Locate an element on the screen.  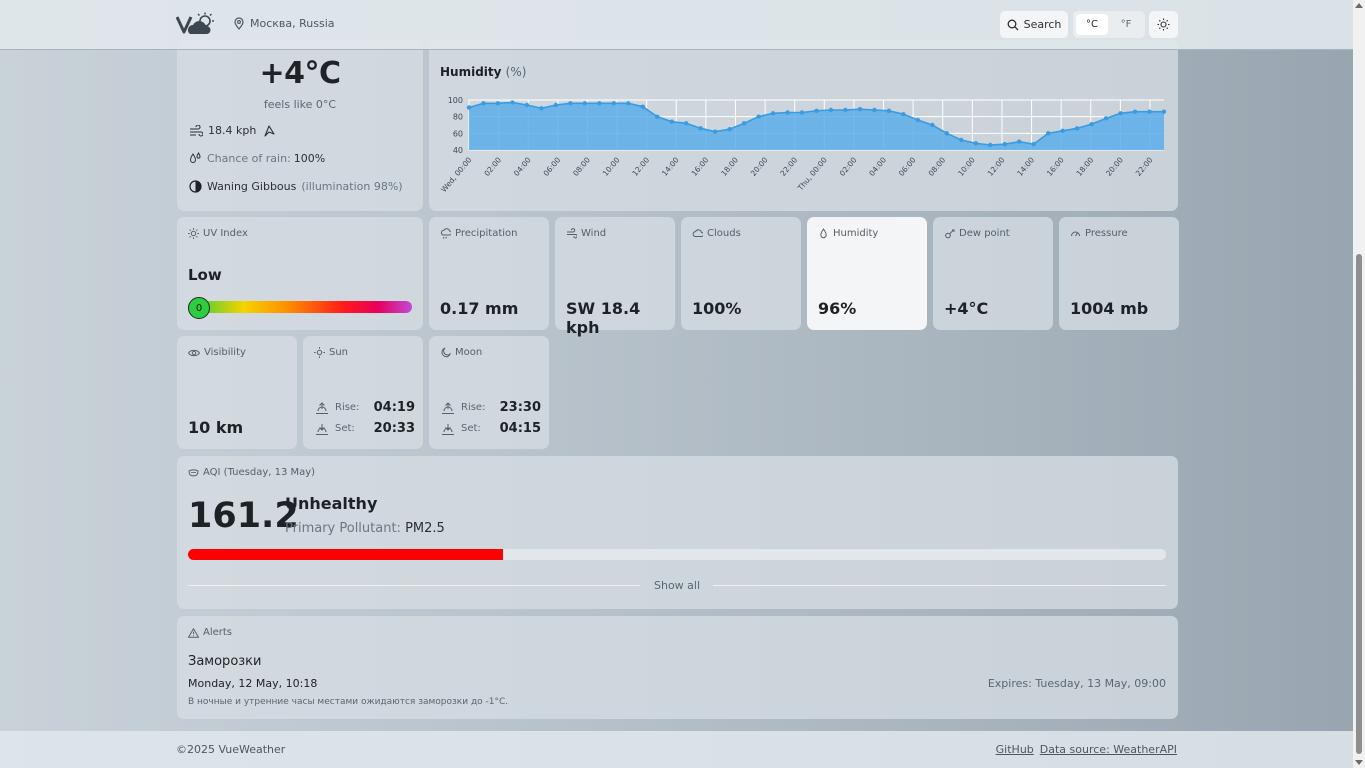
tile-precipitation: Precipitation 0.17 mm is located at coordinates (489, 273).